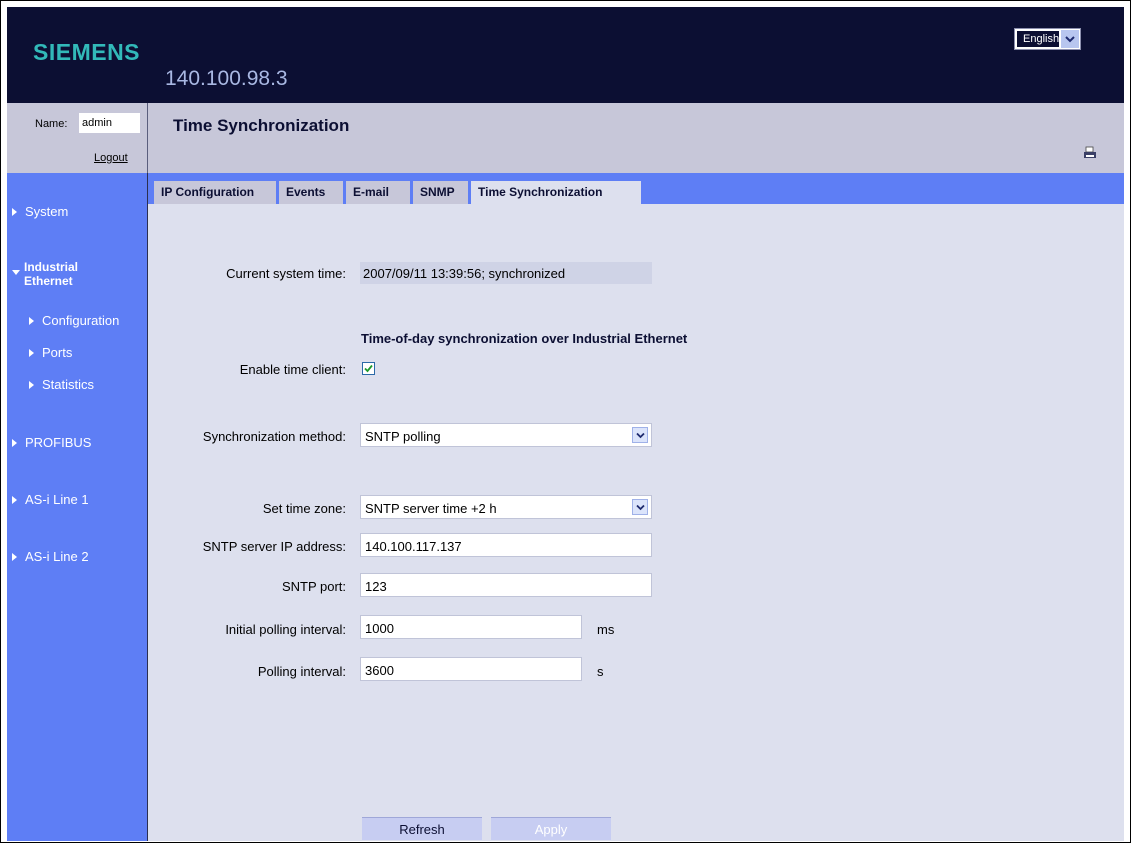 The image size is (1131, 843). What do you see at coordinates (600, 671) in the screenshot?
I see `polling-interval-unit: s` at bounding box center [600, 671].